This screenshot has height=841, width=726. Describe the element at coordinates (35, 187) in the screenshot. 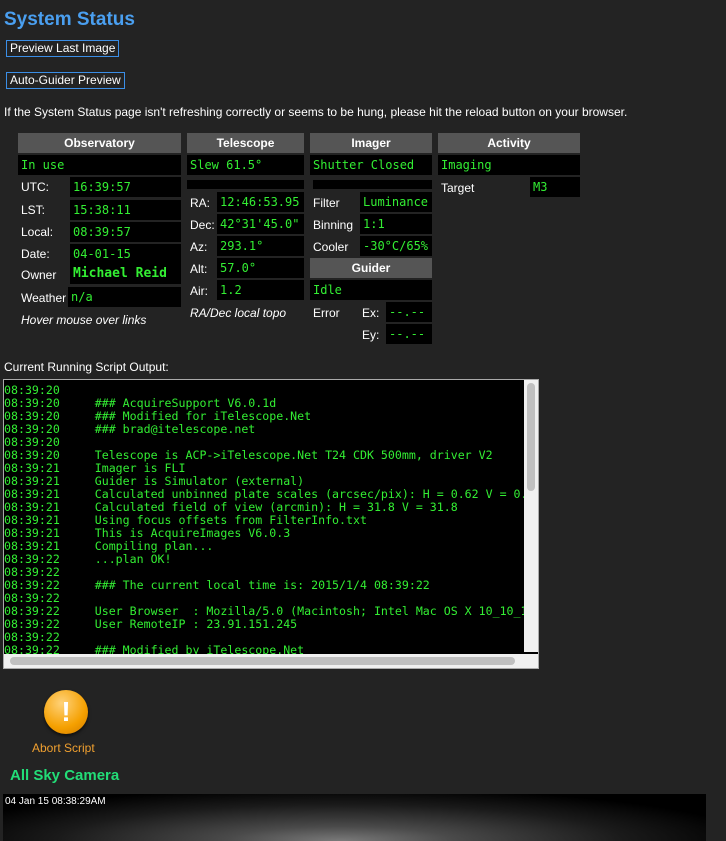

I see `utc-label: UTC:` at that location.